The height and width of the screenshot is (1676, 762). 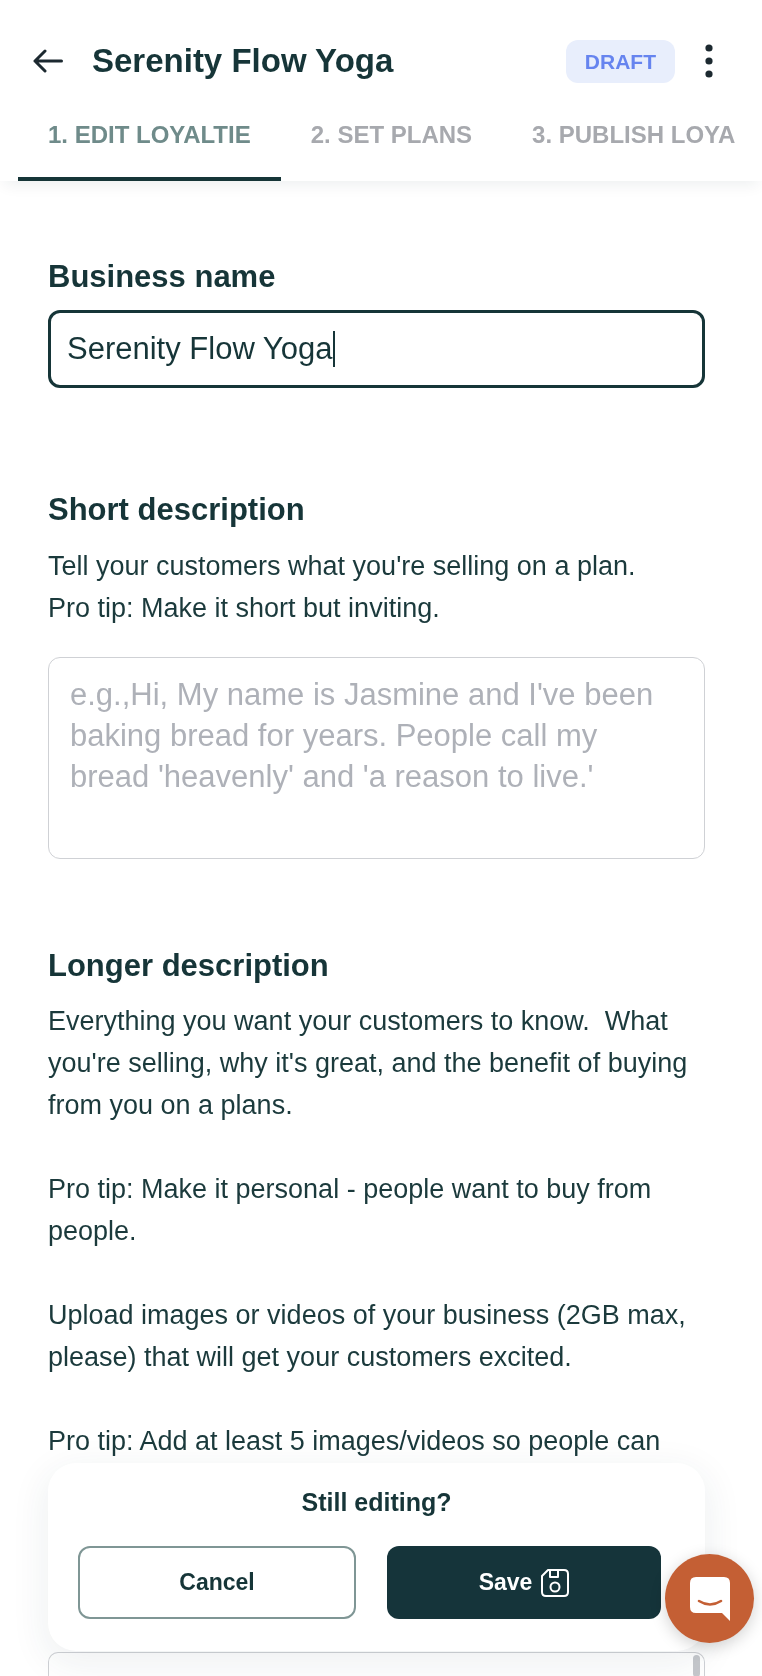 What do you see at coordinates (376, 1664) in the screenshot?
I see `long-description-field` at bounding box center [376, 1664].